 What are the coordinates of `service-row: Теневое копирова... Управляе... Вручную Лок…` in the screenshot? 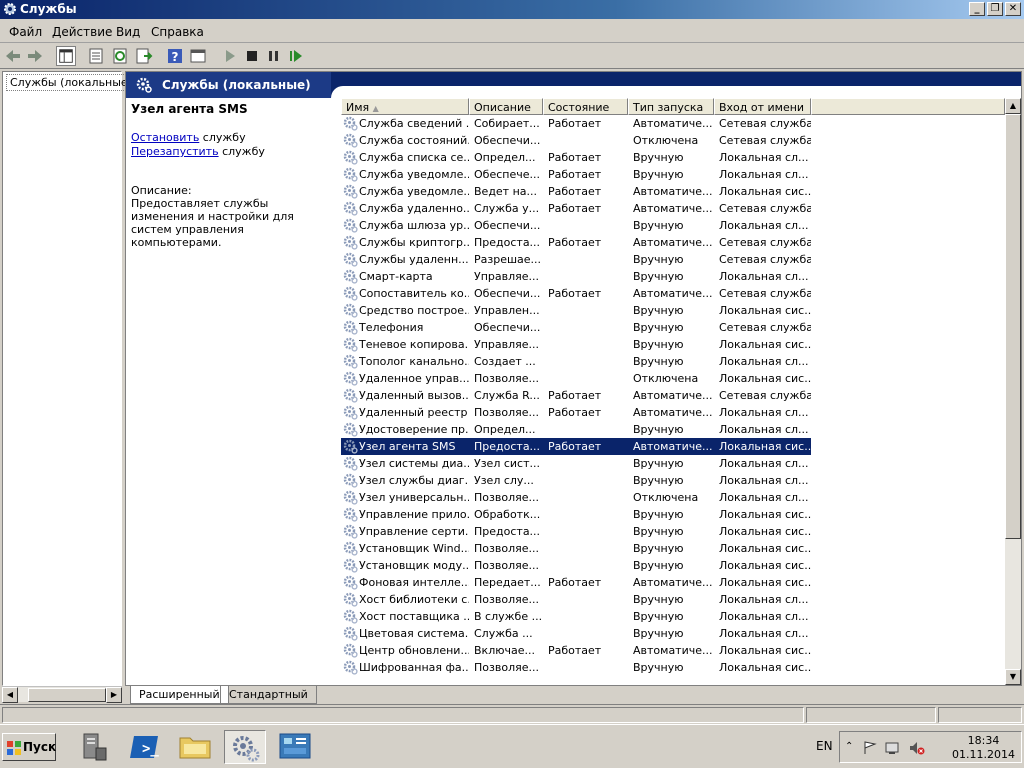 It's located at (576, 344).